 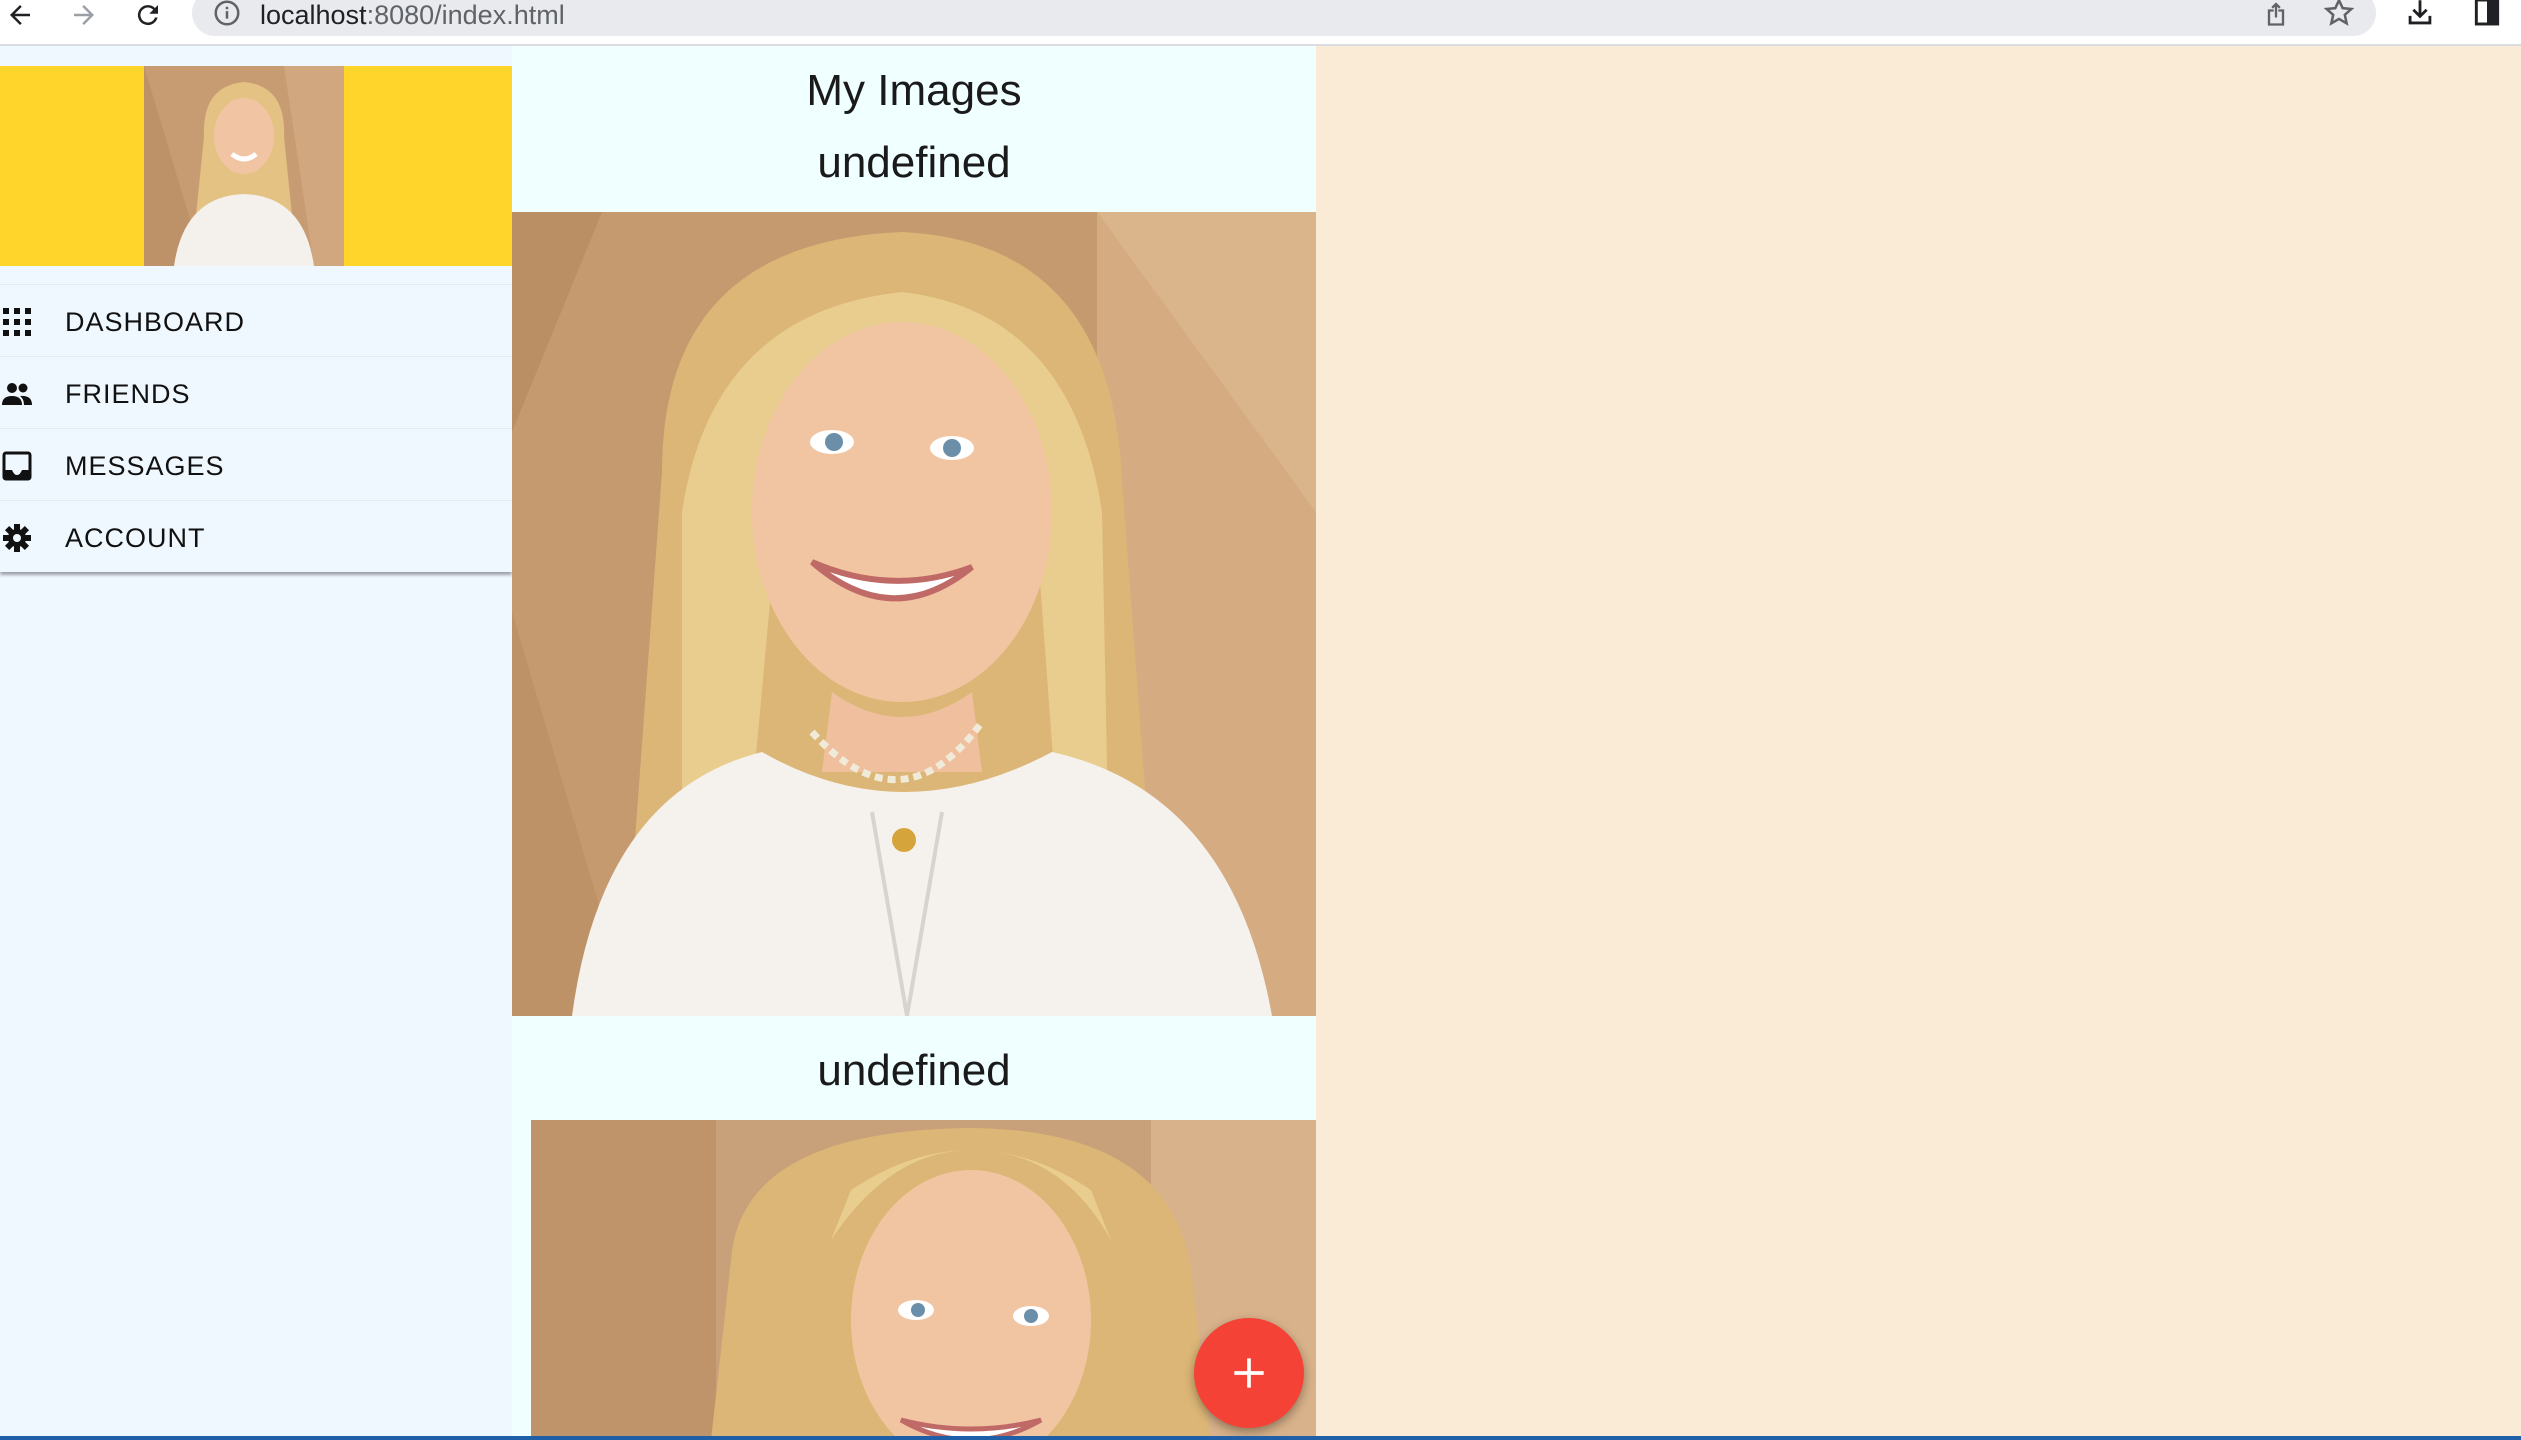 What do you see at coordinates (17, 394) in the screenshot?
I see `people-icon` at bounding box center [17, 394].